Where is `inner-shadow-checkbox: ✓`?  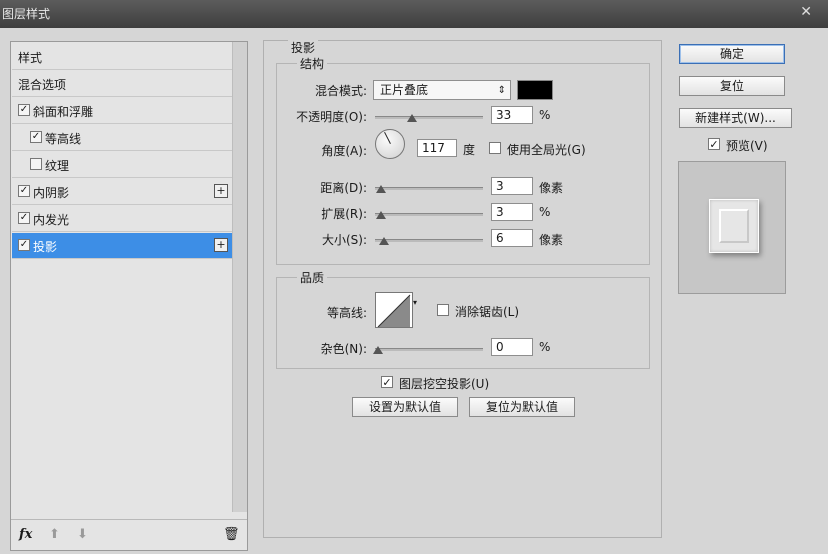 inner-shadow-checkbox: ✓ is located at coordinates (24, 191).